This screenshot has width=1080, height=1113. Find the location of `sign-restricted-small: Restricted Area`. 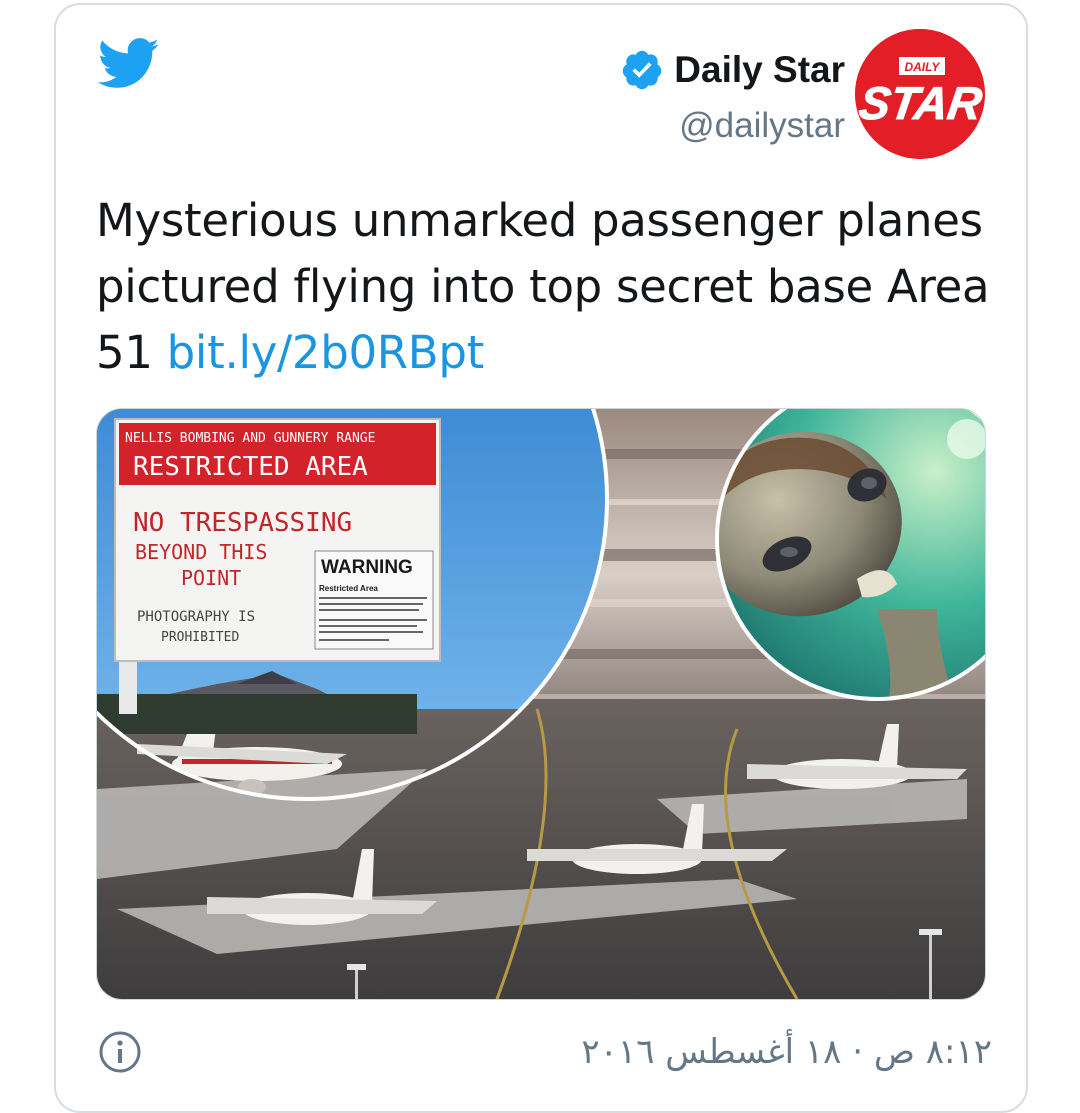

sign-restricted-small: Restricted Area is located at coordinates (348, 588).